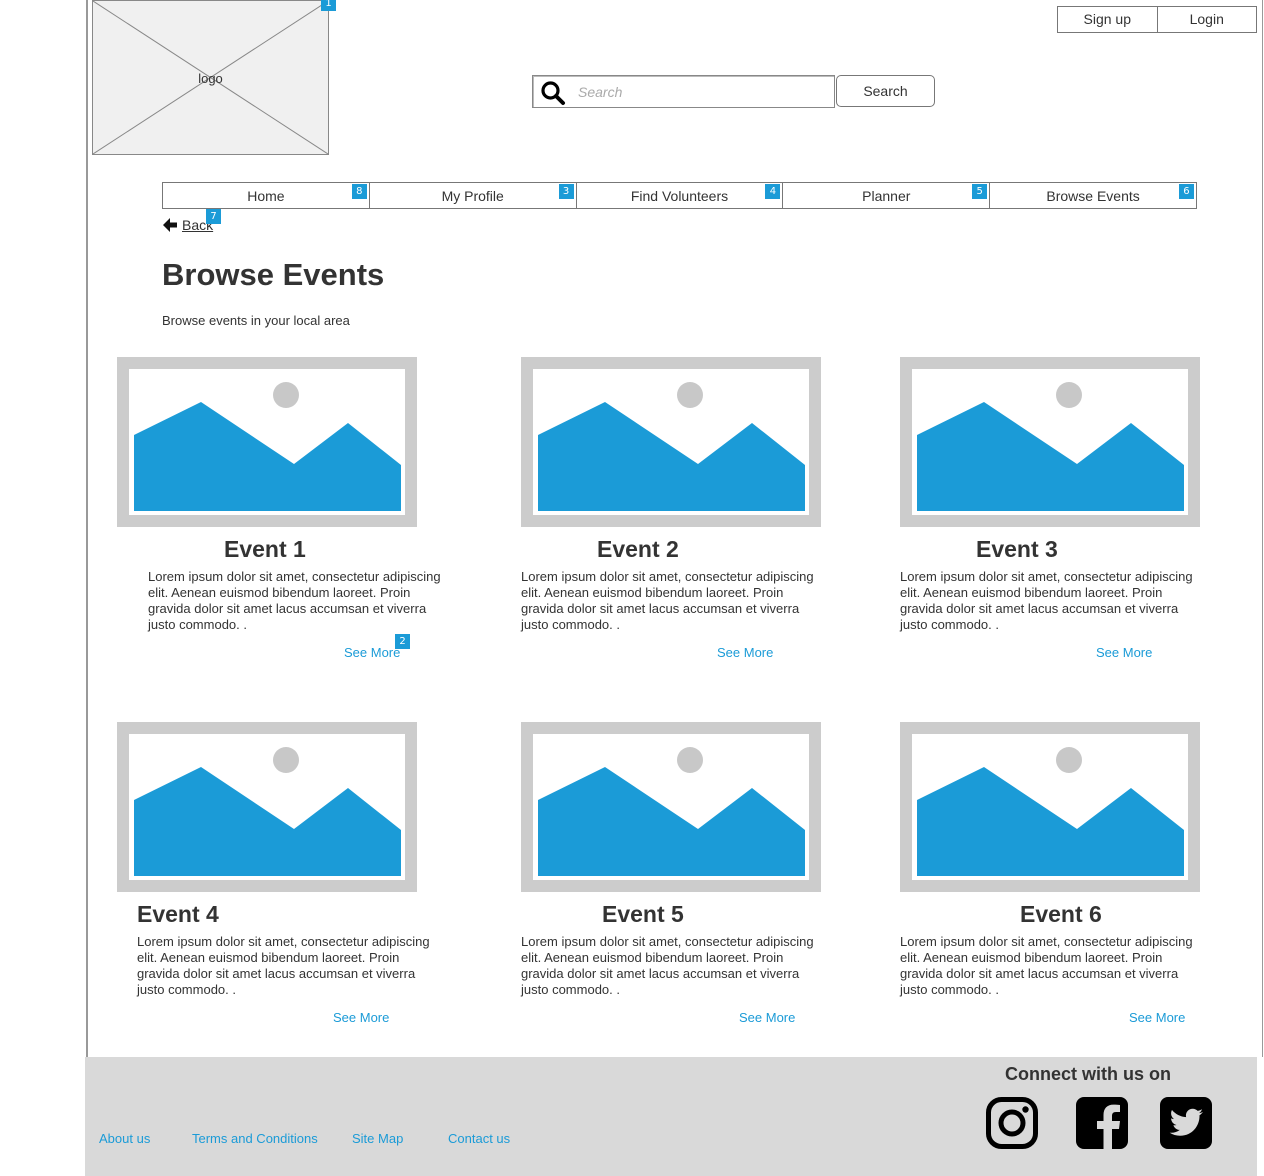 This screenshot has height=1176, width=1264. I want to click on annotation-badge: 8, so click(359, 191).